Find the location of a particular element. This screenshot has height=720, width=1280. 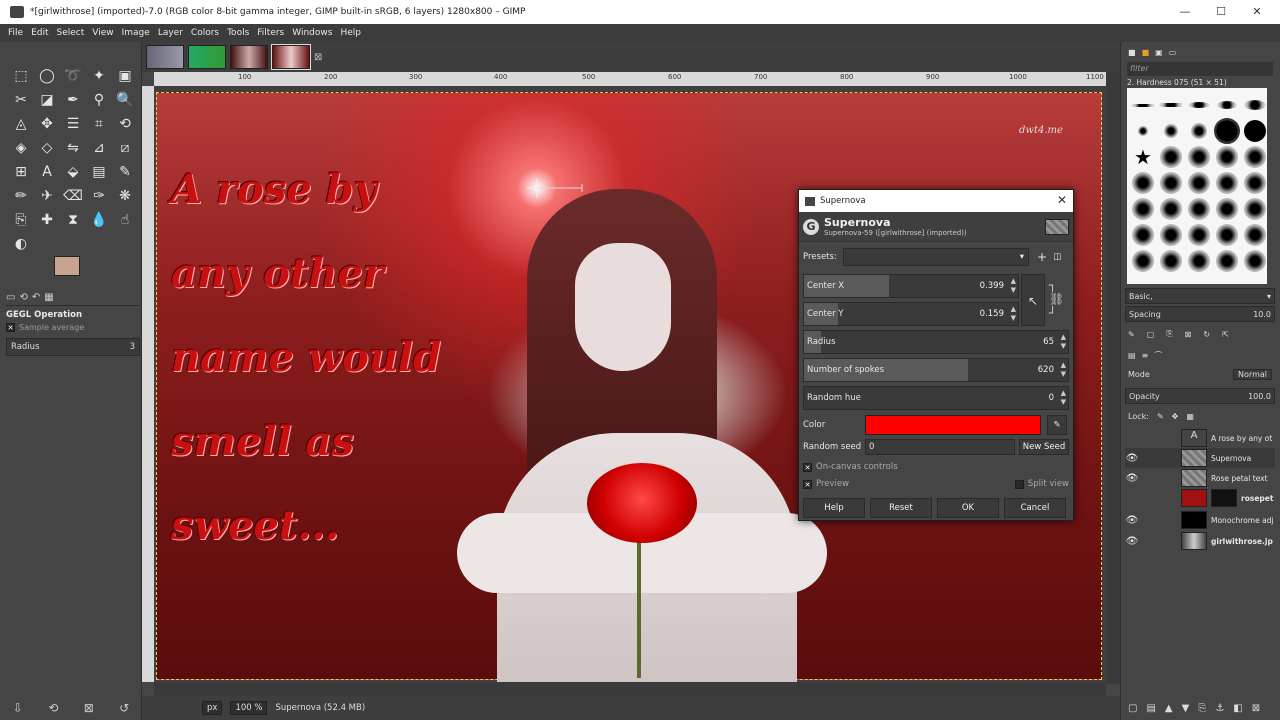

measure-icon: ◬ is located at coordinates (21, 124).